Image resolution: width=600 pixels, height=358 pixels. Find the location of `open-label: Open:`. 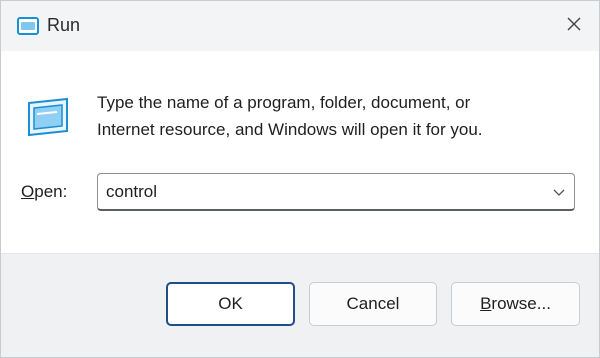

open-label: Open: is located at coordinates (44, 192).